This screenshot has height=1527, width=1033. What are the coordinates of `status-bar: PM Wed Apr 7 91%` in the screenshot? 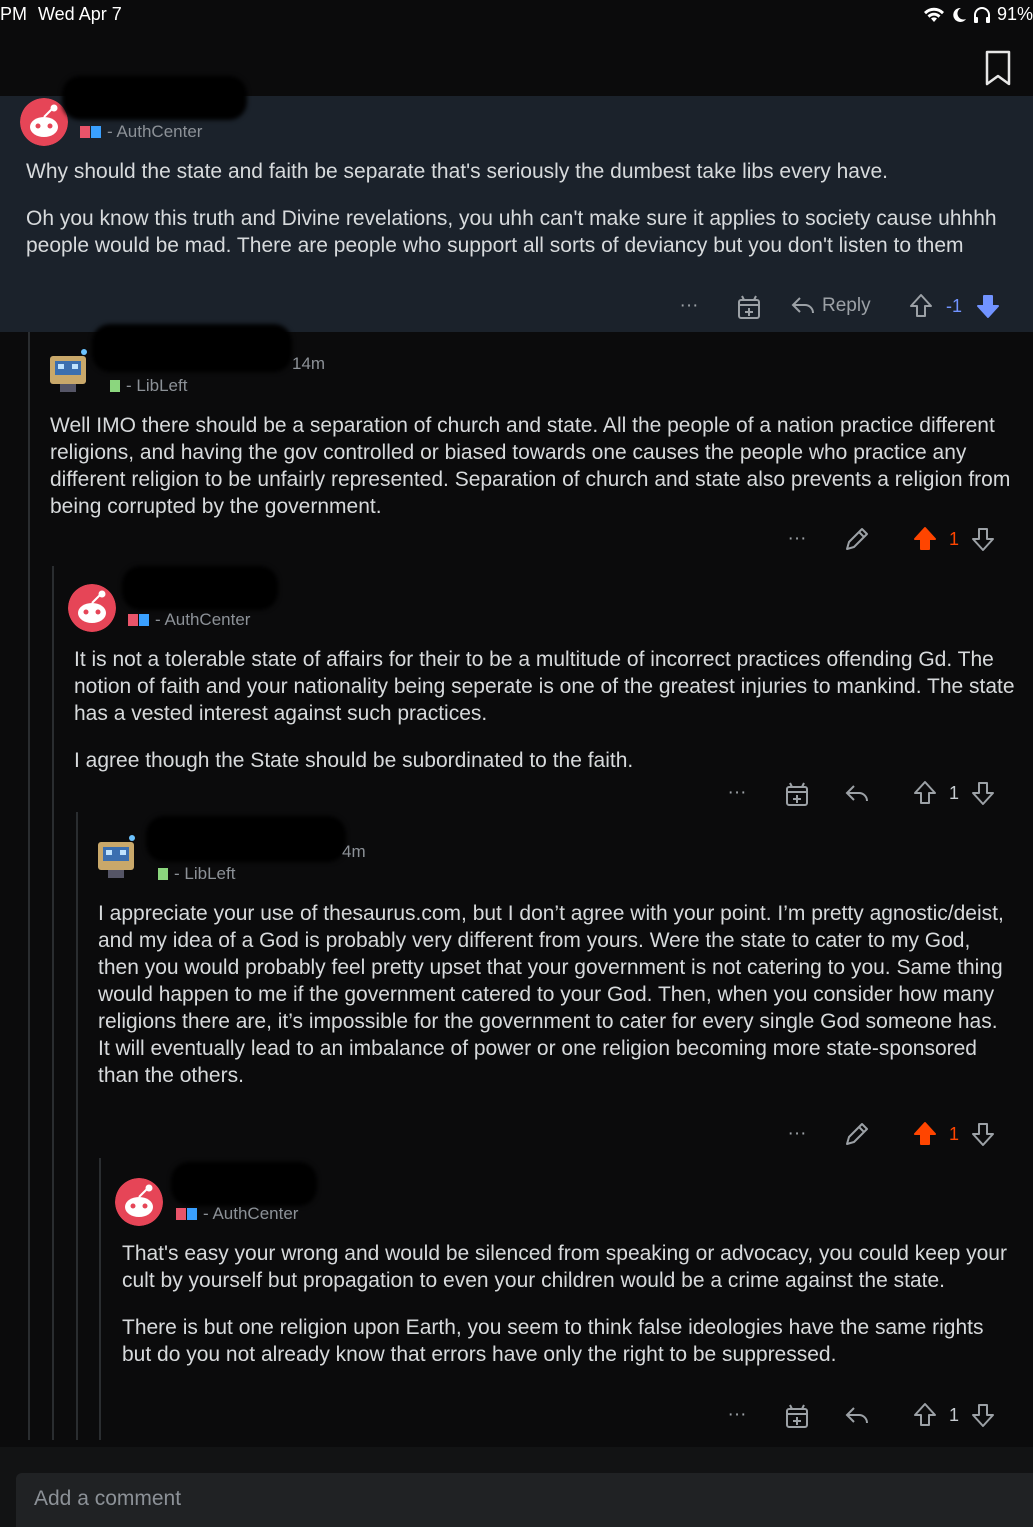 It's located at (516, 15).